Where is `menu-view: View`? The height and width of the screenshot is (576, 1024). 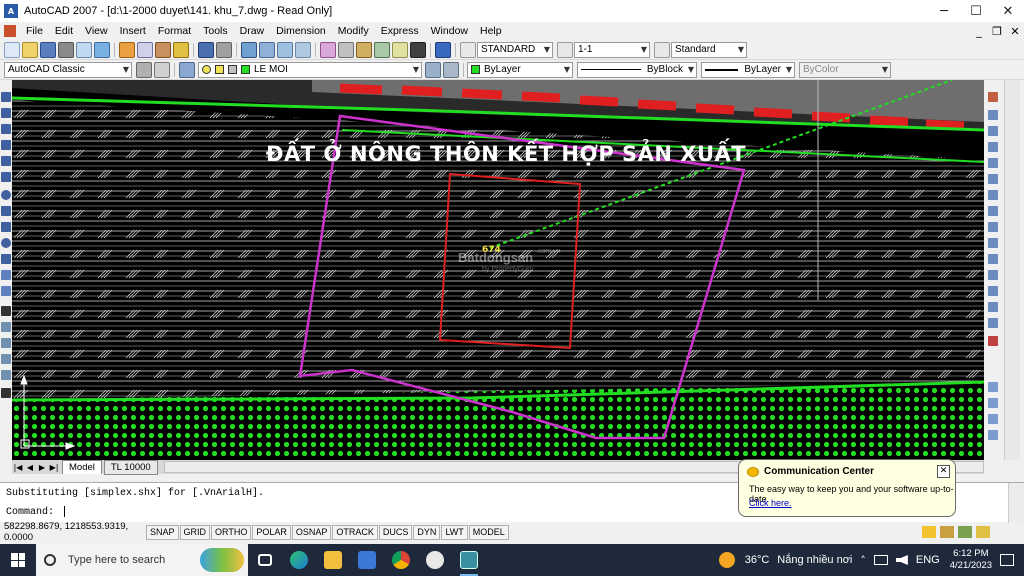
menu-view: View is located at coordinates (96, 31).